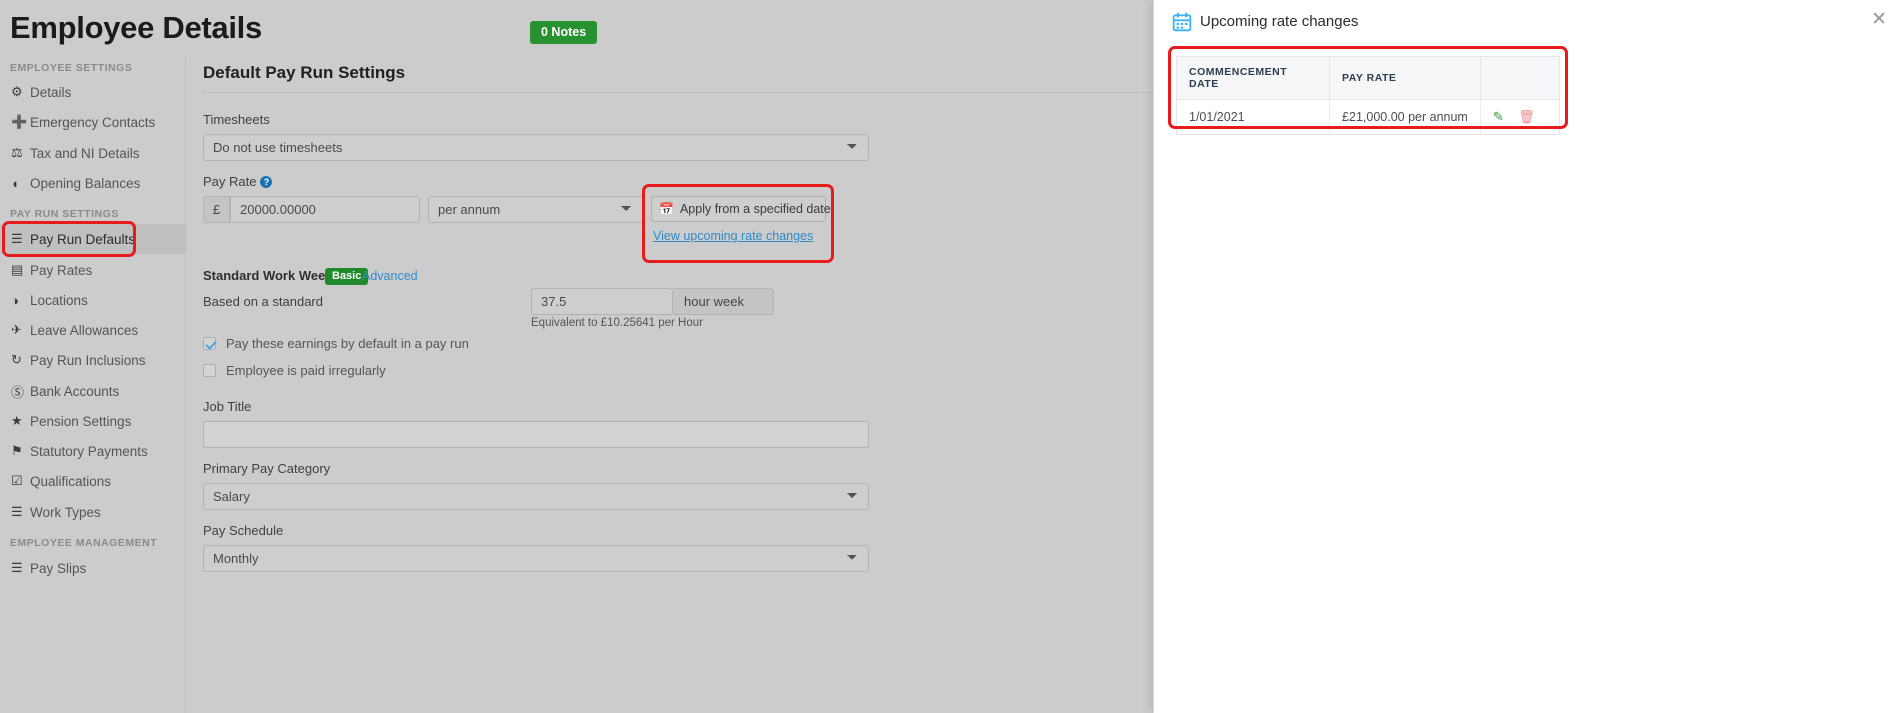  I want to click on edit-icon: ✎, so click(1498, 117).